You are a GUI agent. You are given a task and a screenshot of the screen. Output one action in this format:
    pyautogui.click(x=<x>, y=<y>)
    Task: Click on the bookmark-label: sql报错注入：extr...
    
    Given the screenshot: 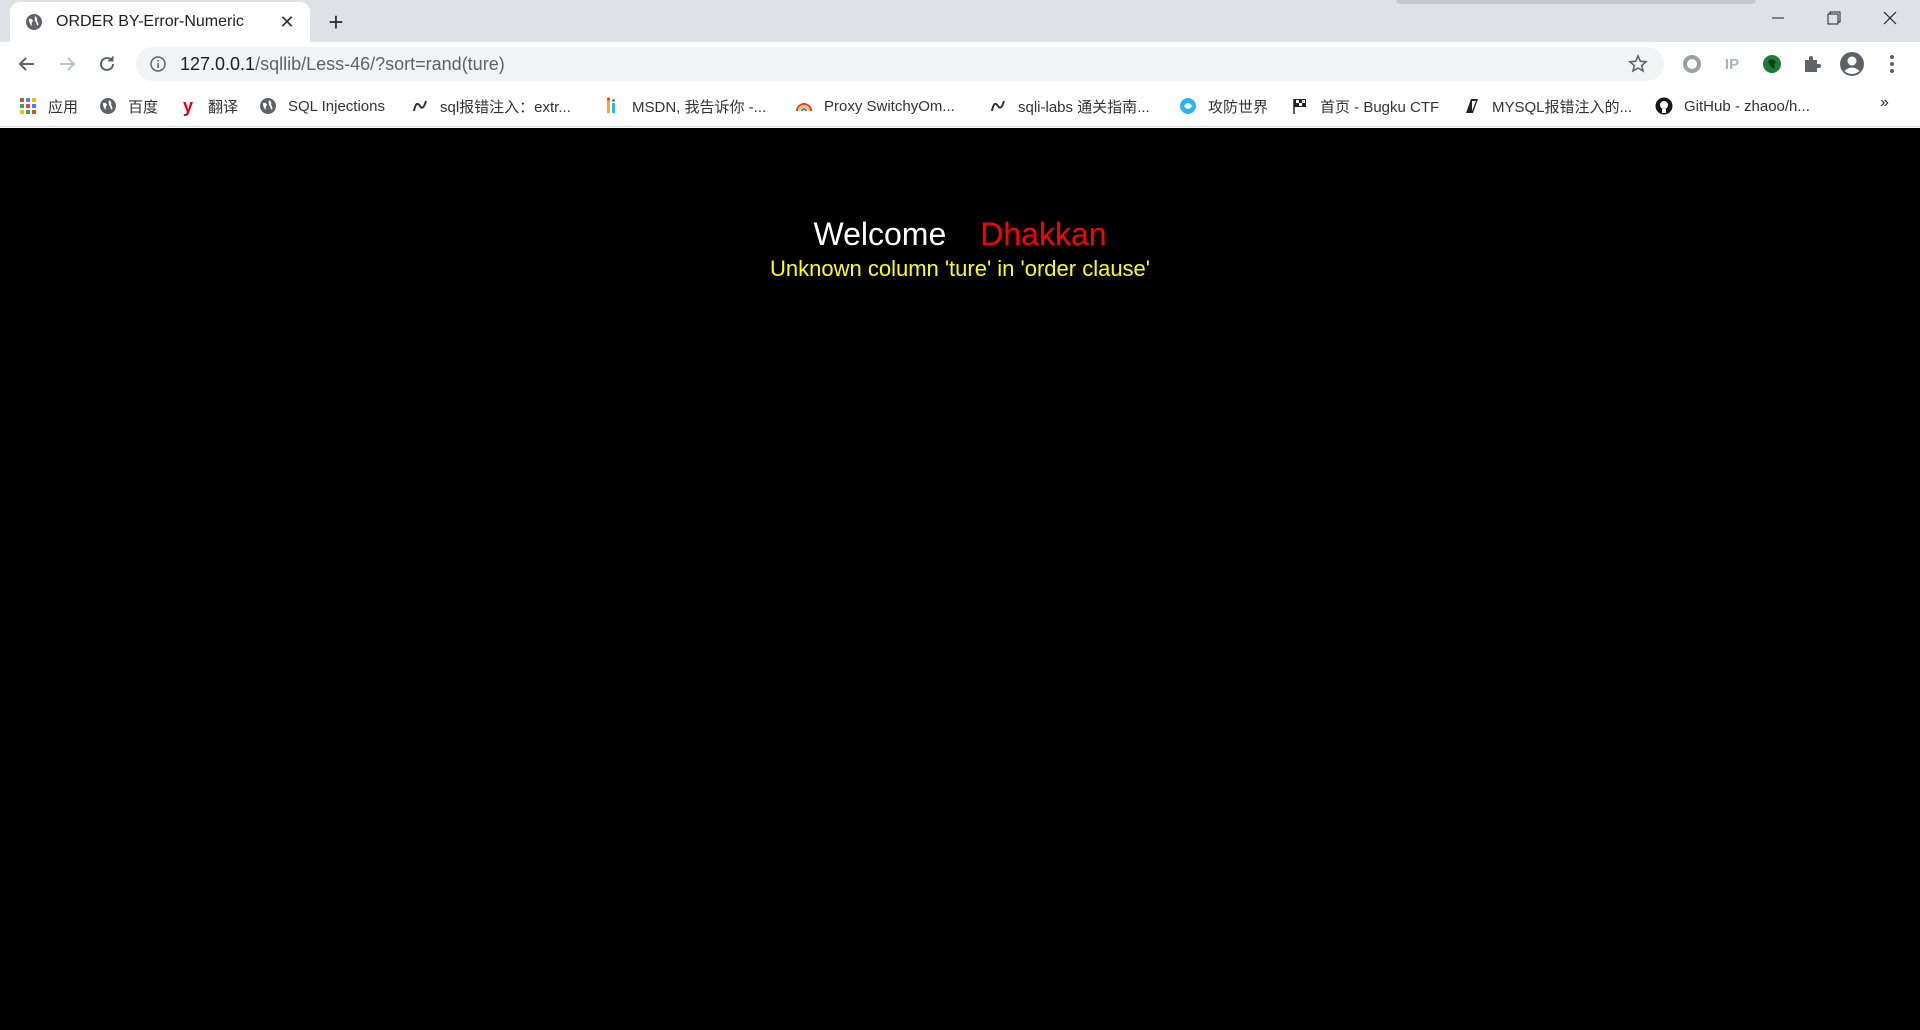 What is the action you would take?
    pyautogui.click(x=505, y=107)
    